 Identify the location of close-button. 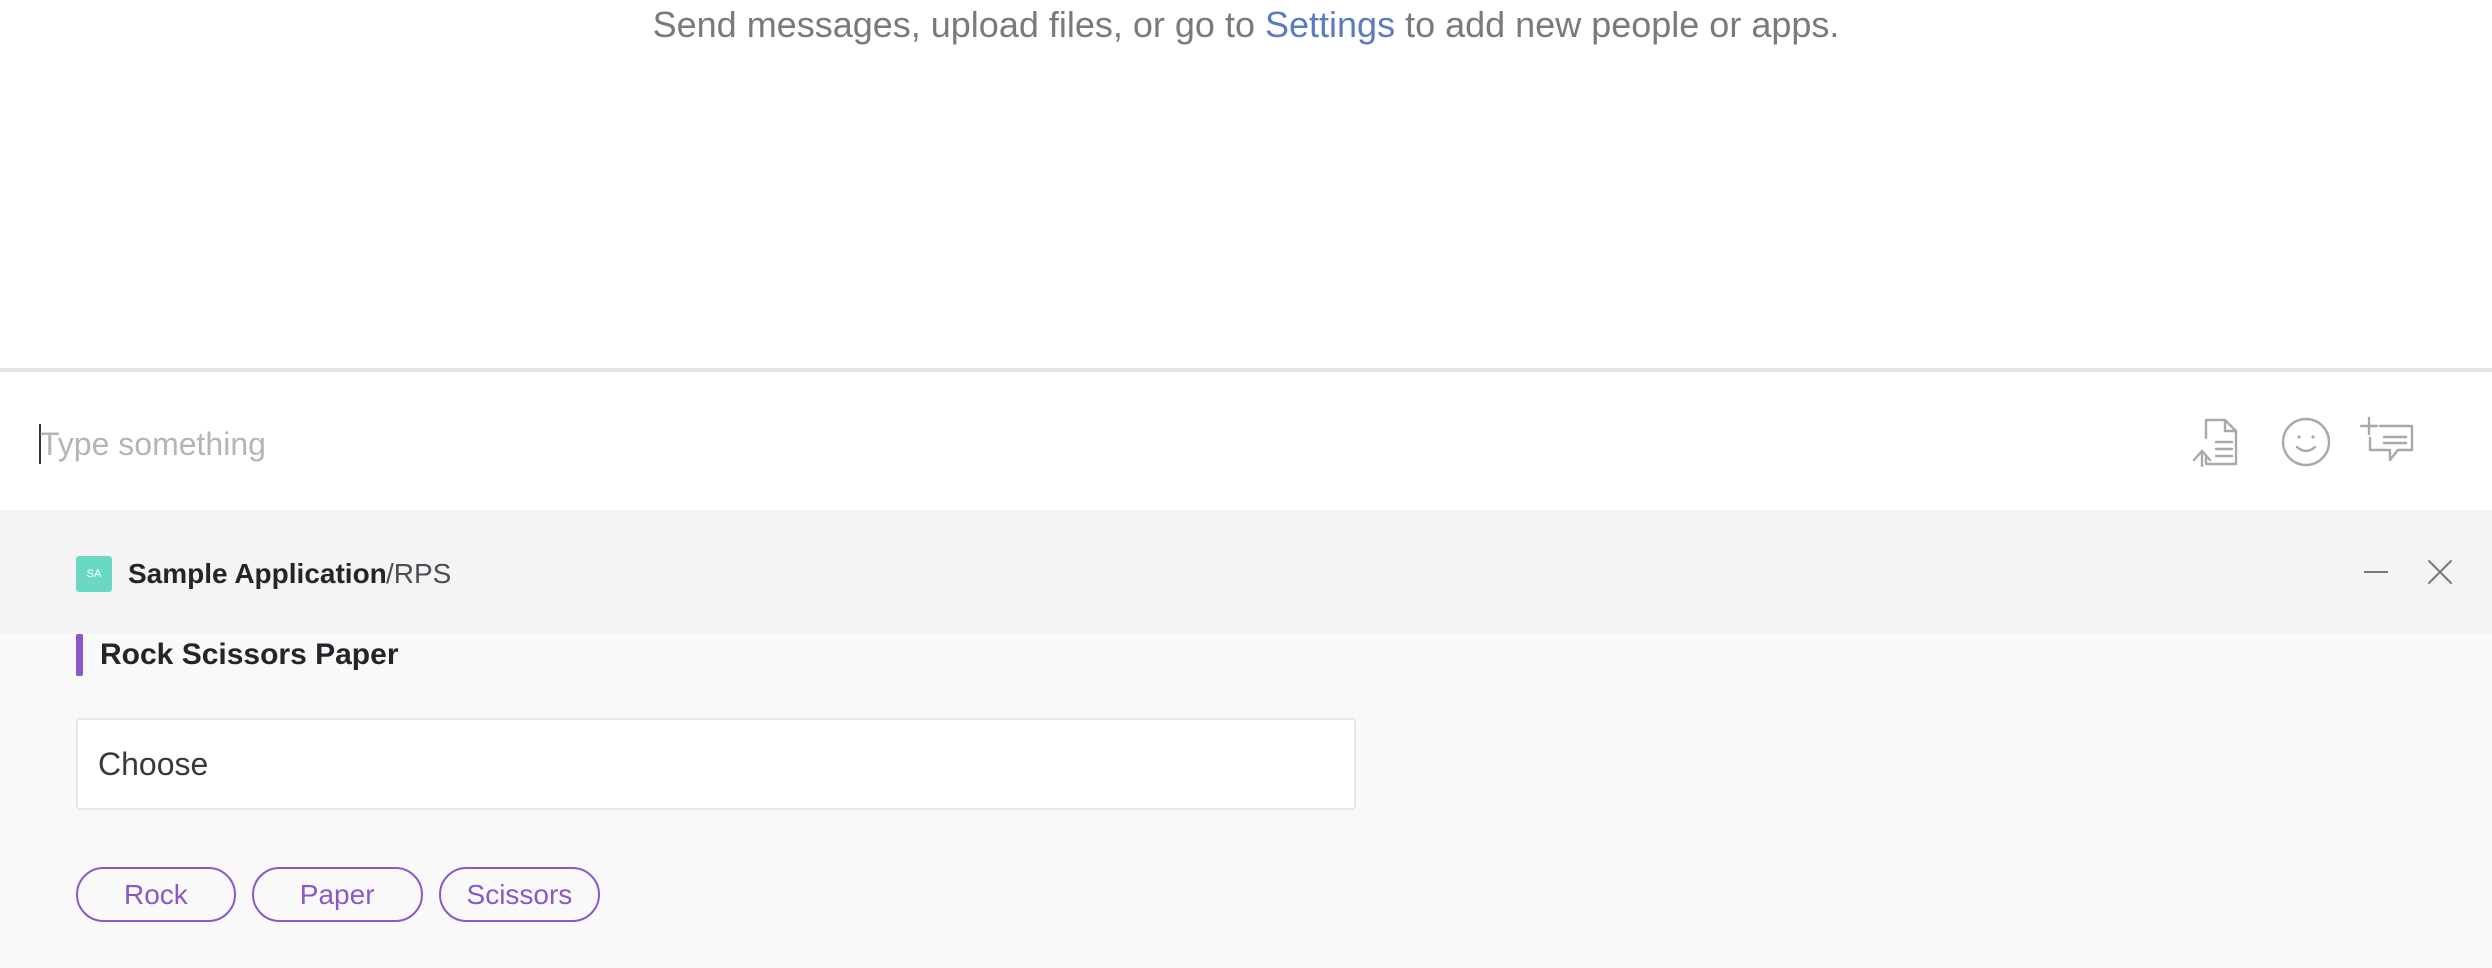
(2440, 572).